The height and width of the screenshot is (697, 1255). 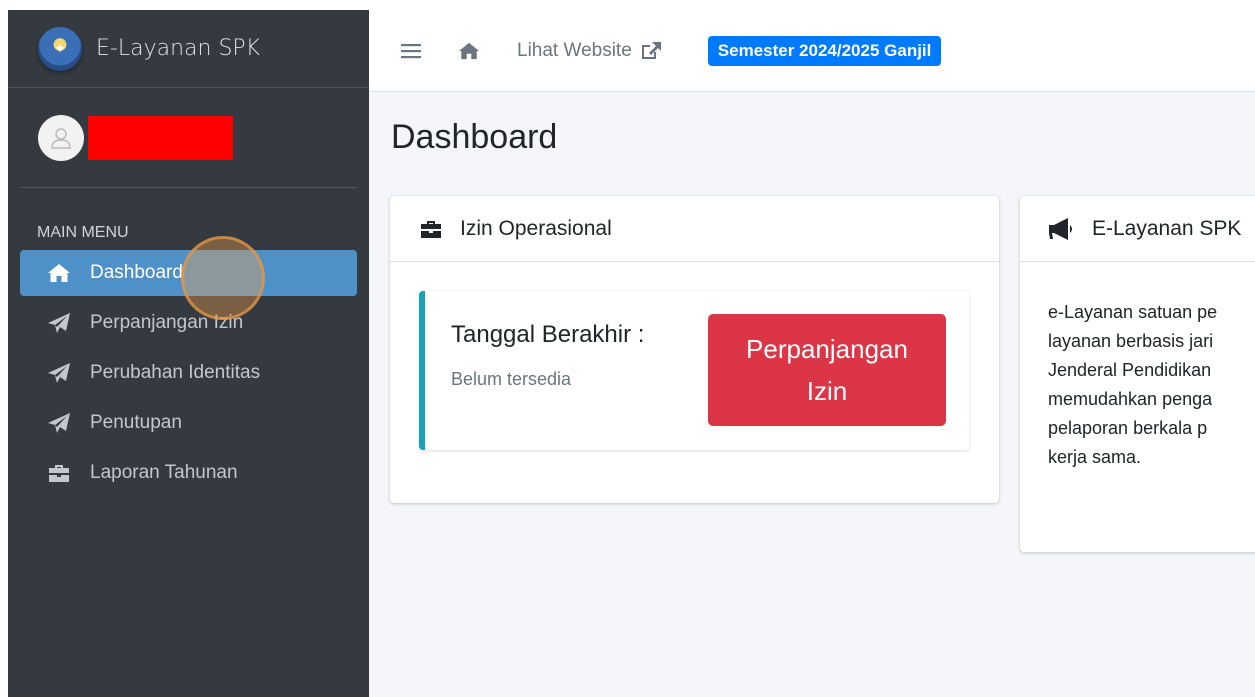 What do you see at coordinates (1130, 370) in the screenshot?
I see `info-text-line: Jenderal Pendidikan` at bounding box center [1130, 370].